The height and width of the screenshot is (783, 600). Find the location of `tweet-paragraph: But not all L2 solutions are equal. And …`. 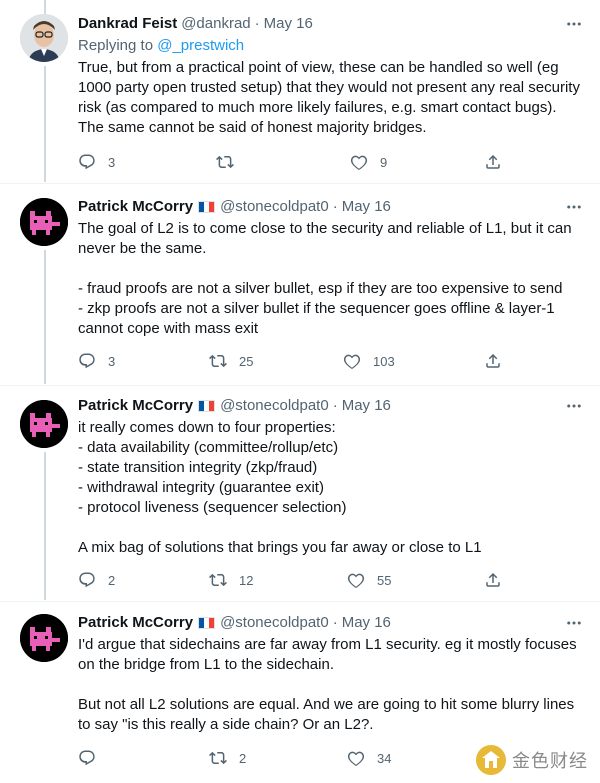

tweet-paragraph: But not all L2 solutions are equal. And … is located at coordinates (326, 714).